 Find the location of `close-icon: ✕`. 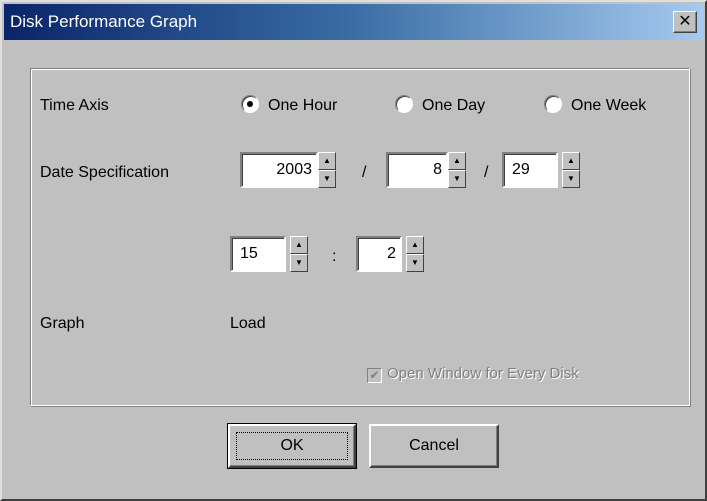

close-icon: ✕ is located at coordinates (685, 21).